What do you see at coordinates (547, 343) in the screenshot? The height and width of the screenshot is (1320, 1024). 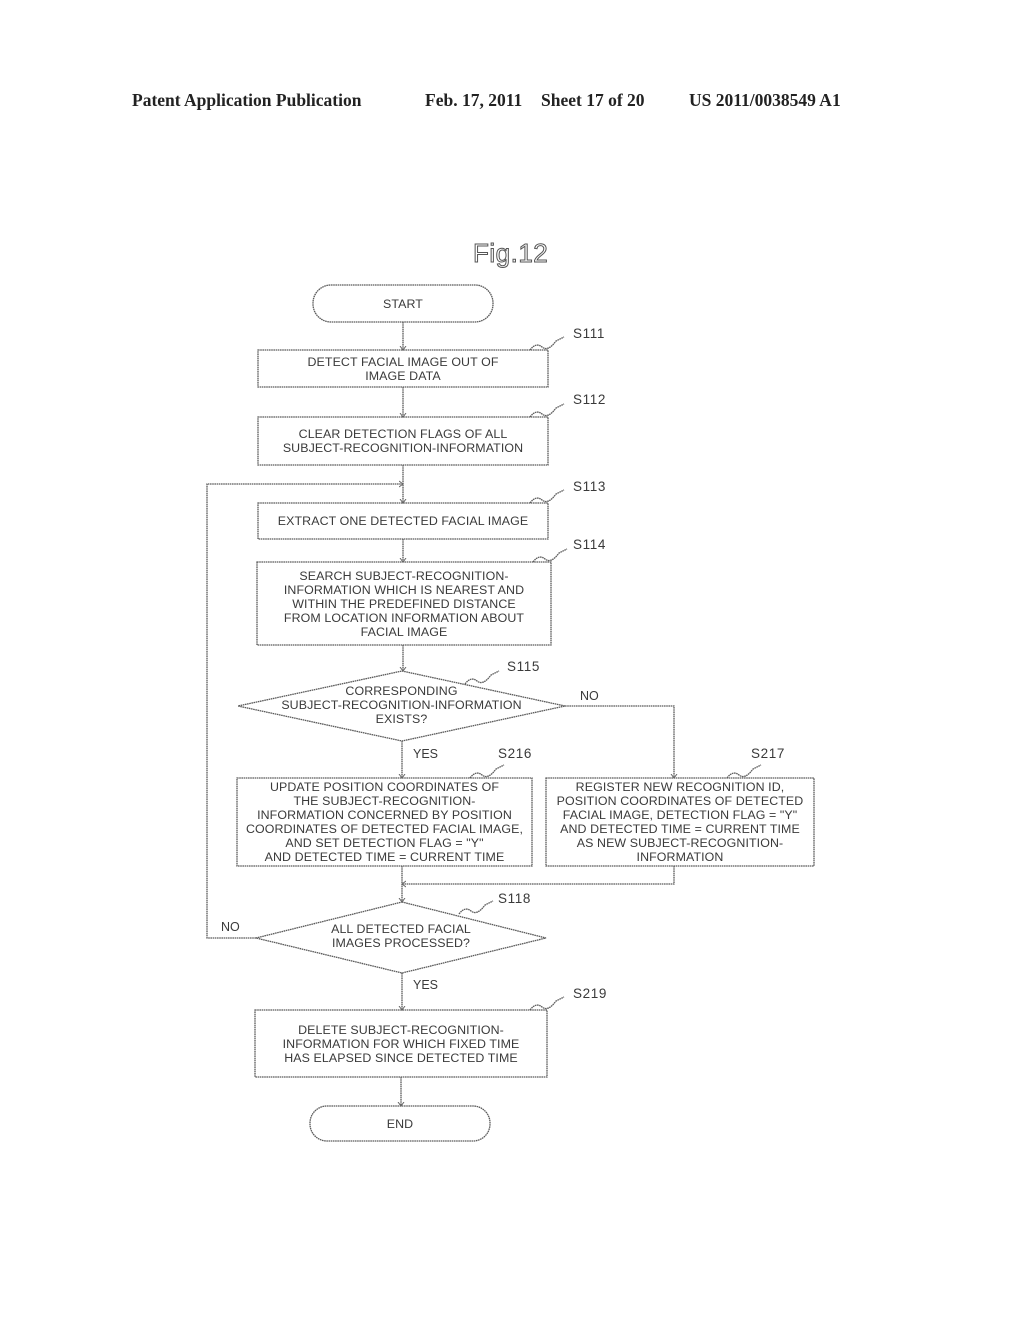 I see `s111-leader` at bounding box center [547, 343].